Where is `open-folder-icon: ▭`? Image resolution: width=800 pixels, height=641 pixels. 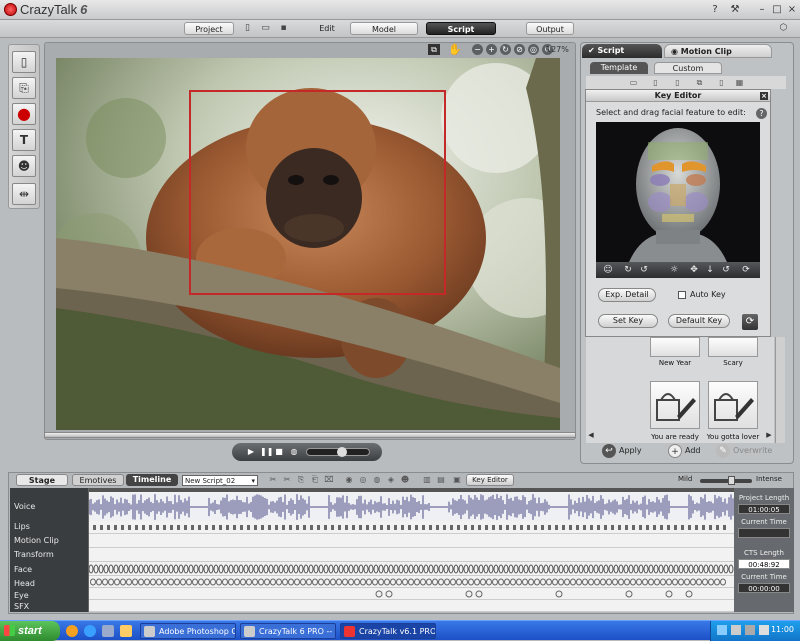
open-folder-icon: ▭ is located at coordinates (265, 28).